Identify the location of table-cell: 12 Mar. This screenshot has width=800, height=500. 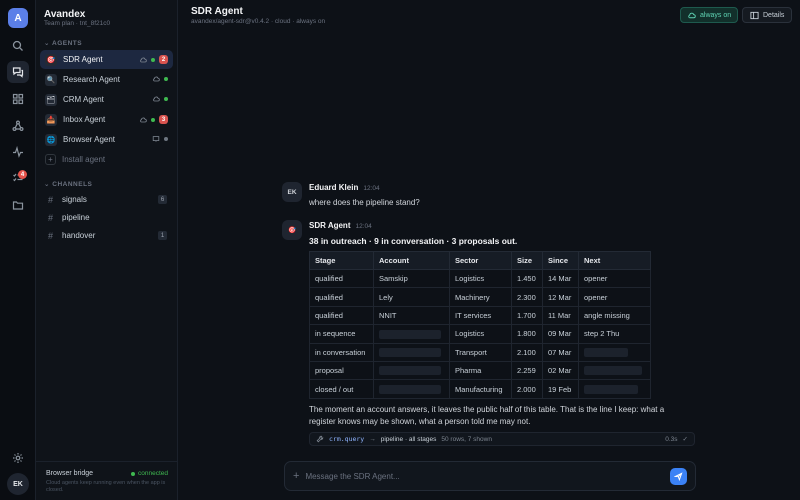
(560, 297).